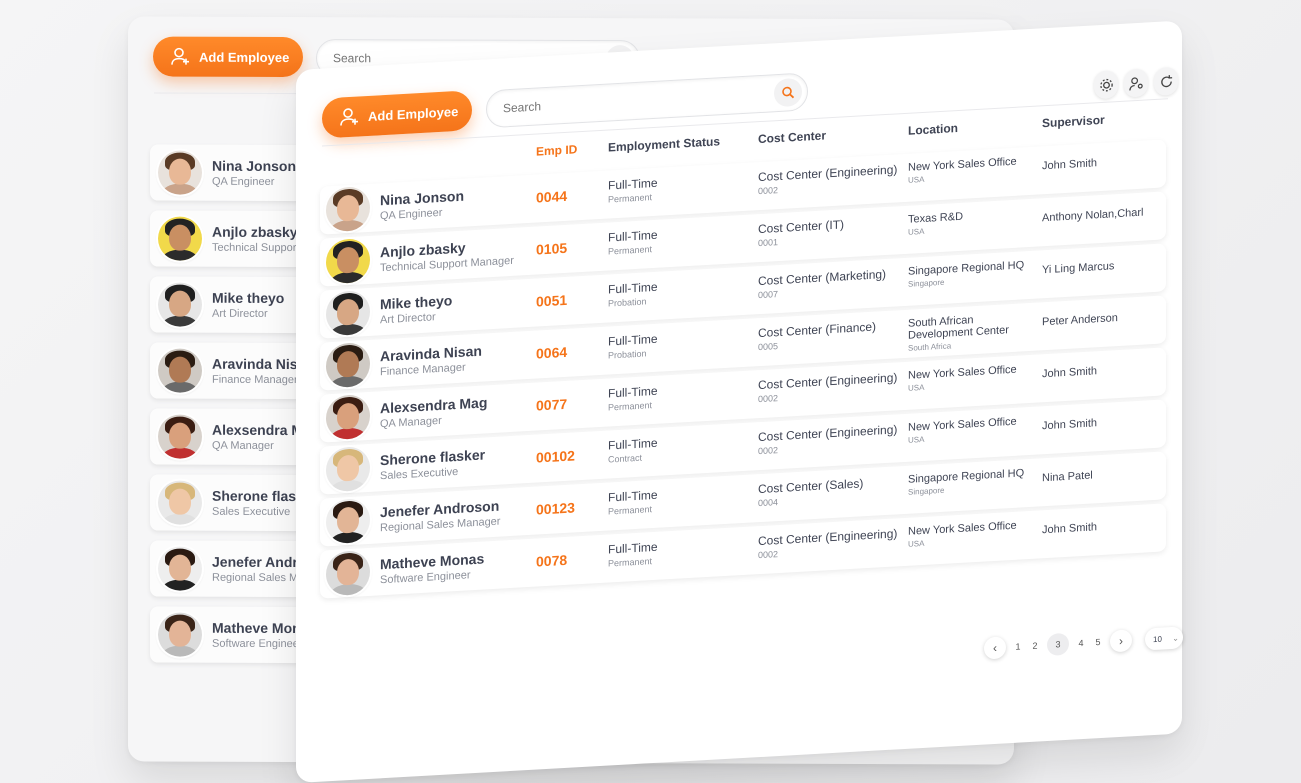 Image resolution: width=1301 pixels, height=783 pixels. Describe the element at coordinates (404, 362) in the screenshot. I see `employee-cell: Aravinda Nisan Finance Manager` at that location.